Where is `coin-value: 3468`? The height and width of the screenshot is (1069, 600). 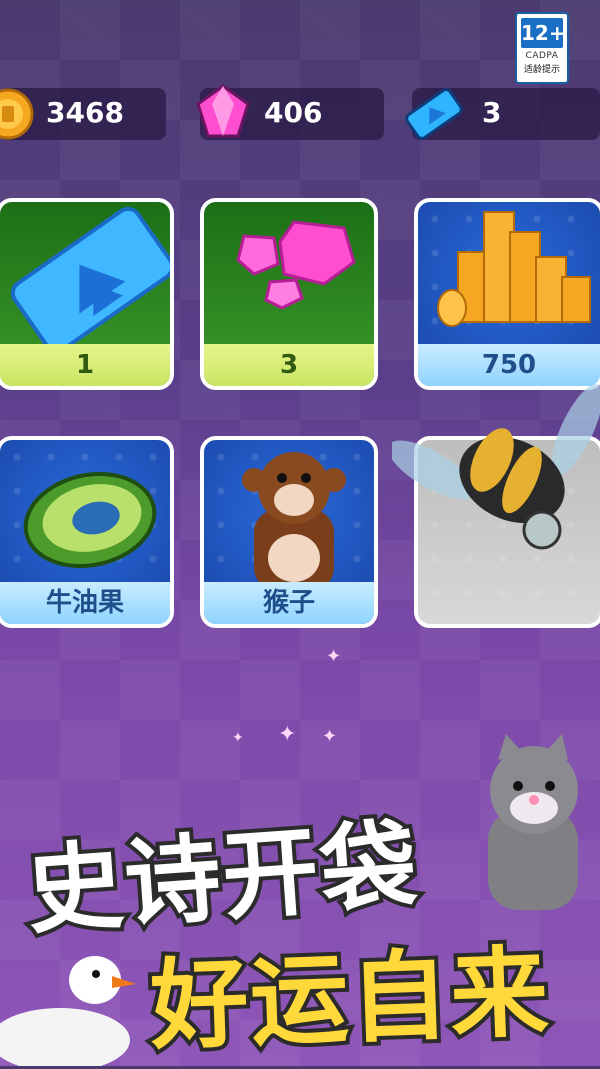
coin-value: 3468 is located at coordinates (85, 112).